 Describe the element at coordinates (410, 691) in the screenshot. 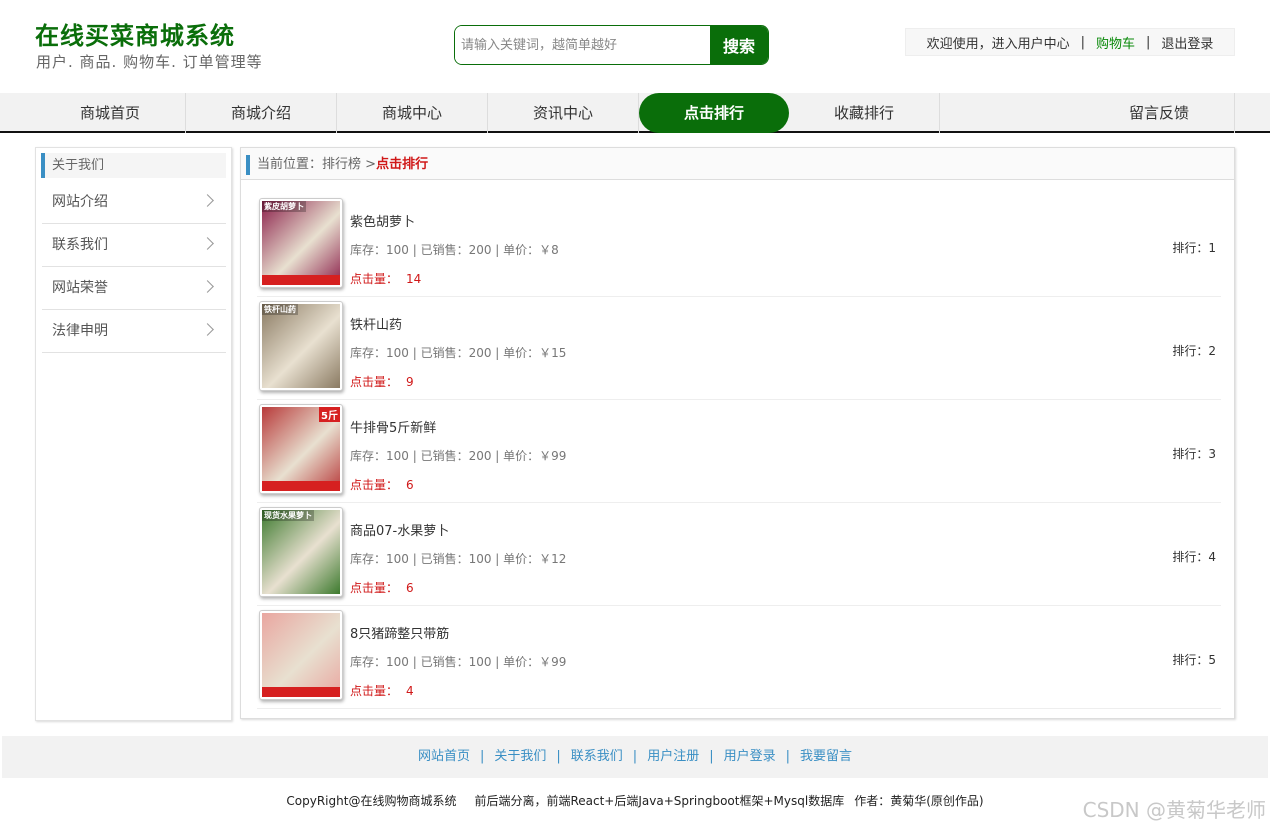

I see `clicks-value: 4` at that location.